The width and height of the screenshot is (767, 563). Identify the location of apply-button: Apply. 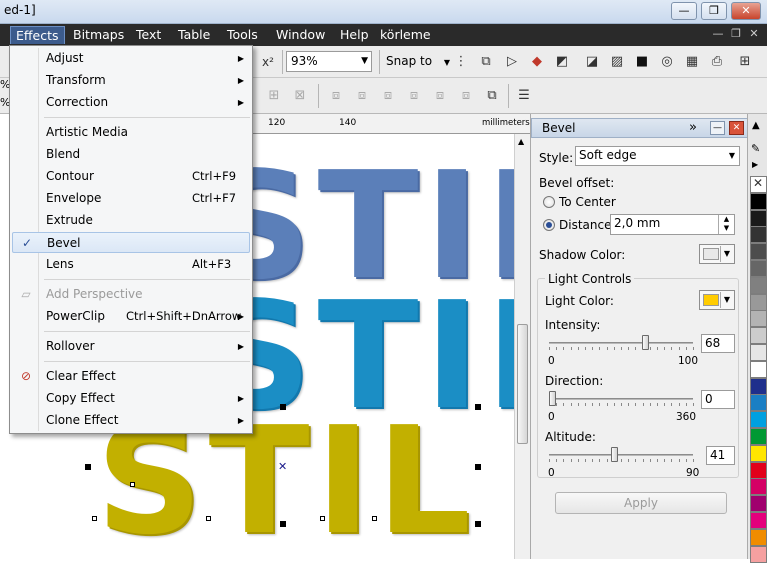
(641, 503).